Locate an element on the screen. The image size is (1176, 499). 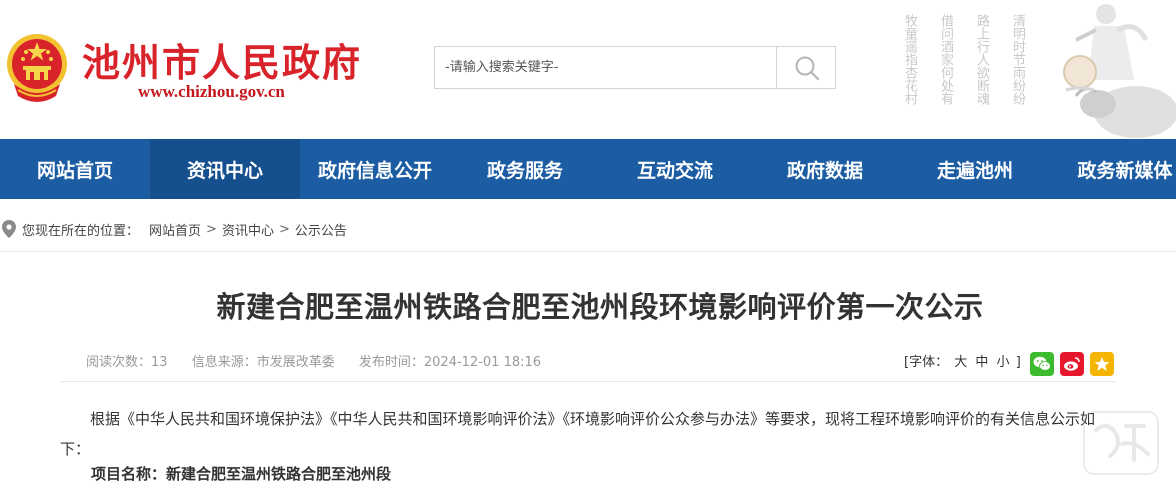
share-wechat-button is located at coordinates (1042, 364).